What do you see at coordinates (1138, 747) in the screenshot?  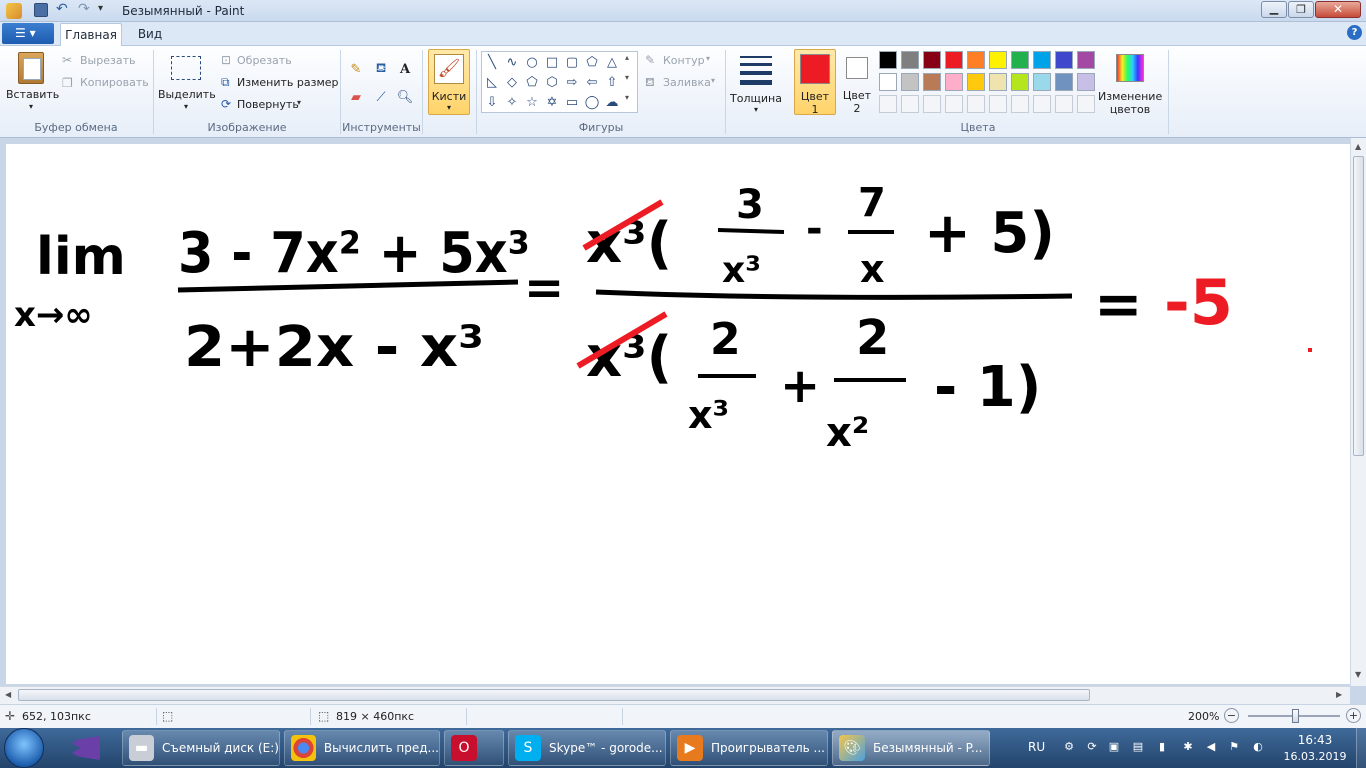 I see `tray-icon-4: ▤` at bounding box center [1138, 747].